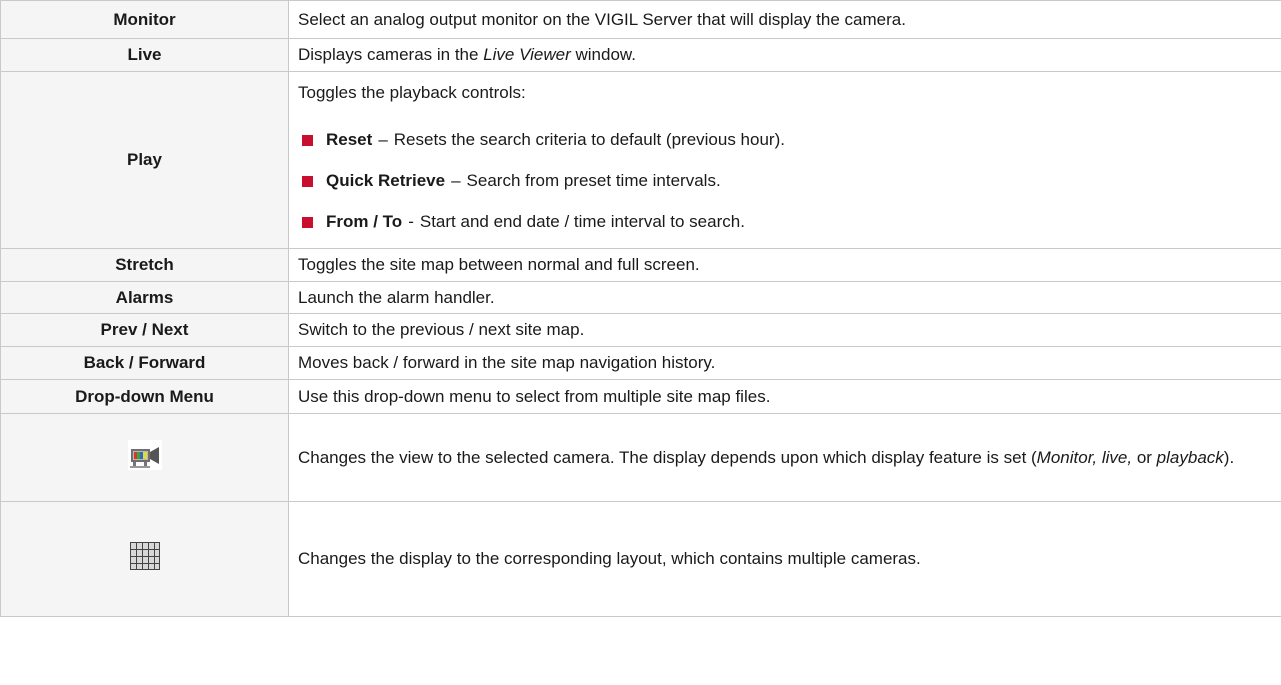 The width and height of the screenshot is (1281, 685). Describe the element at coordinates (144, 297) in the screenshot. I see `term-alarms: Alarms` at that location.